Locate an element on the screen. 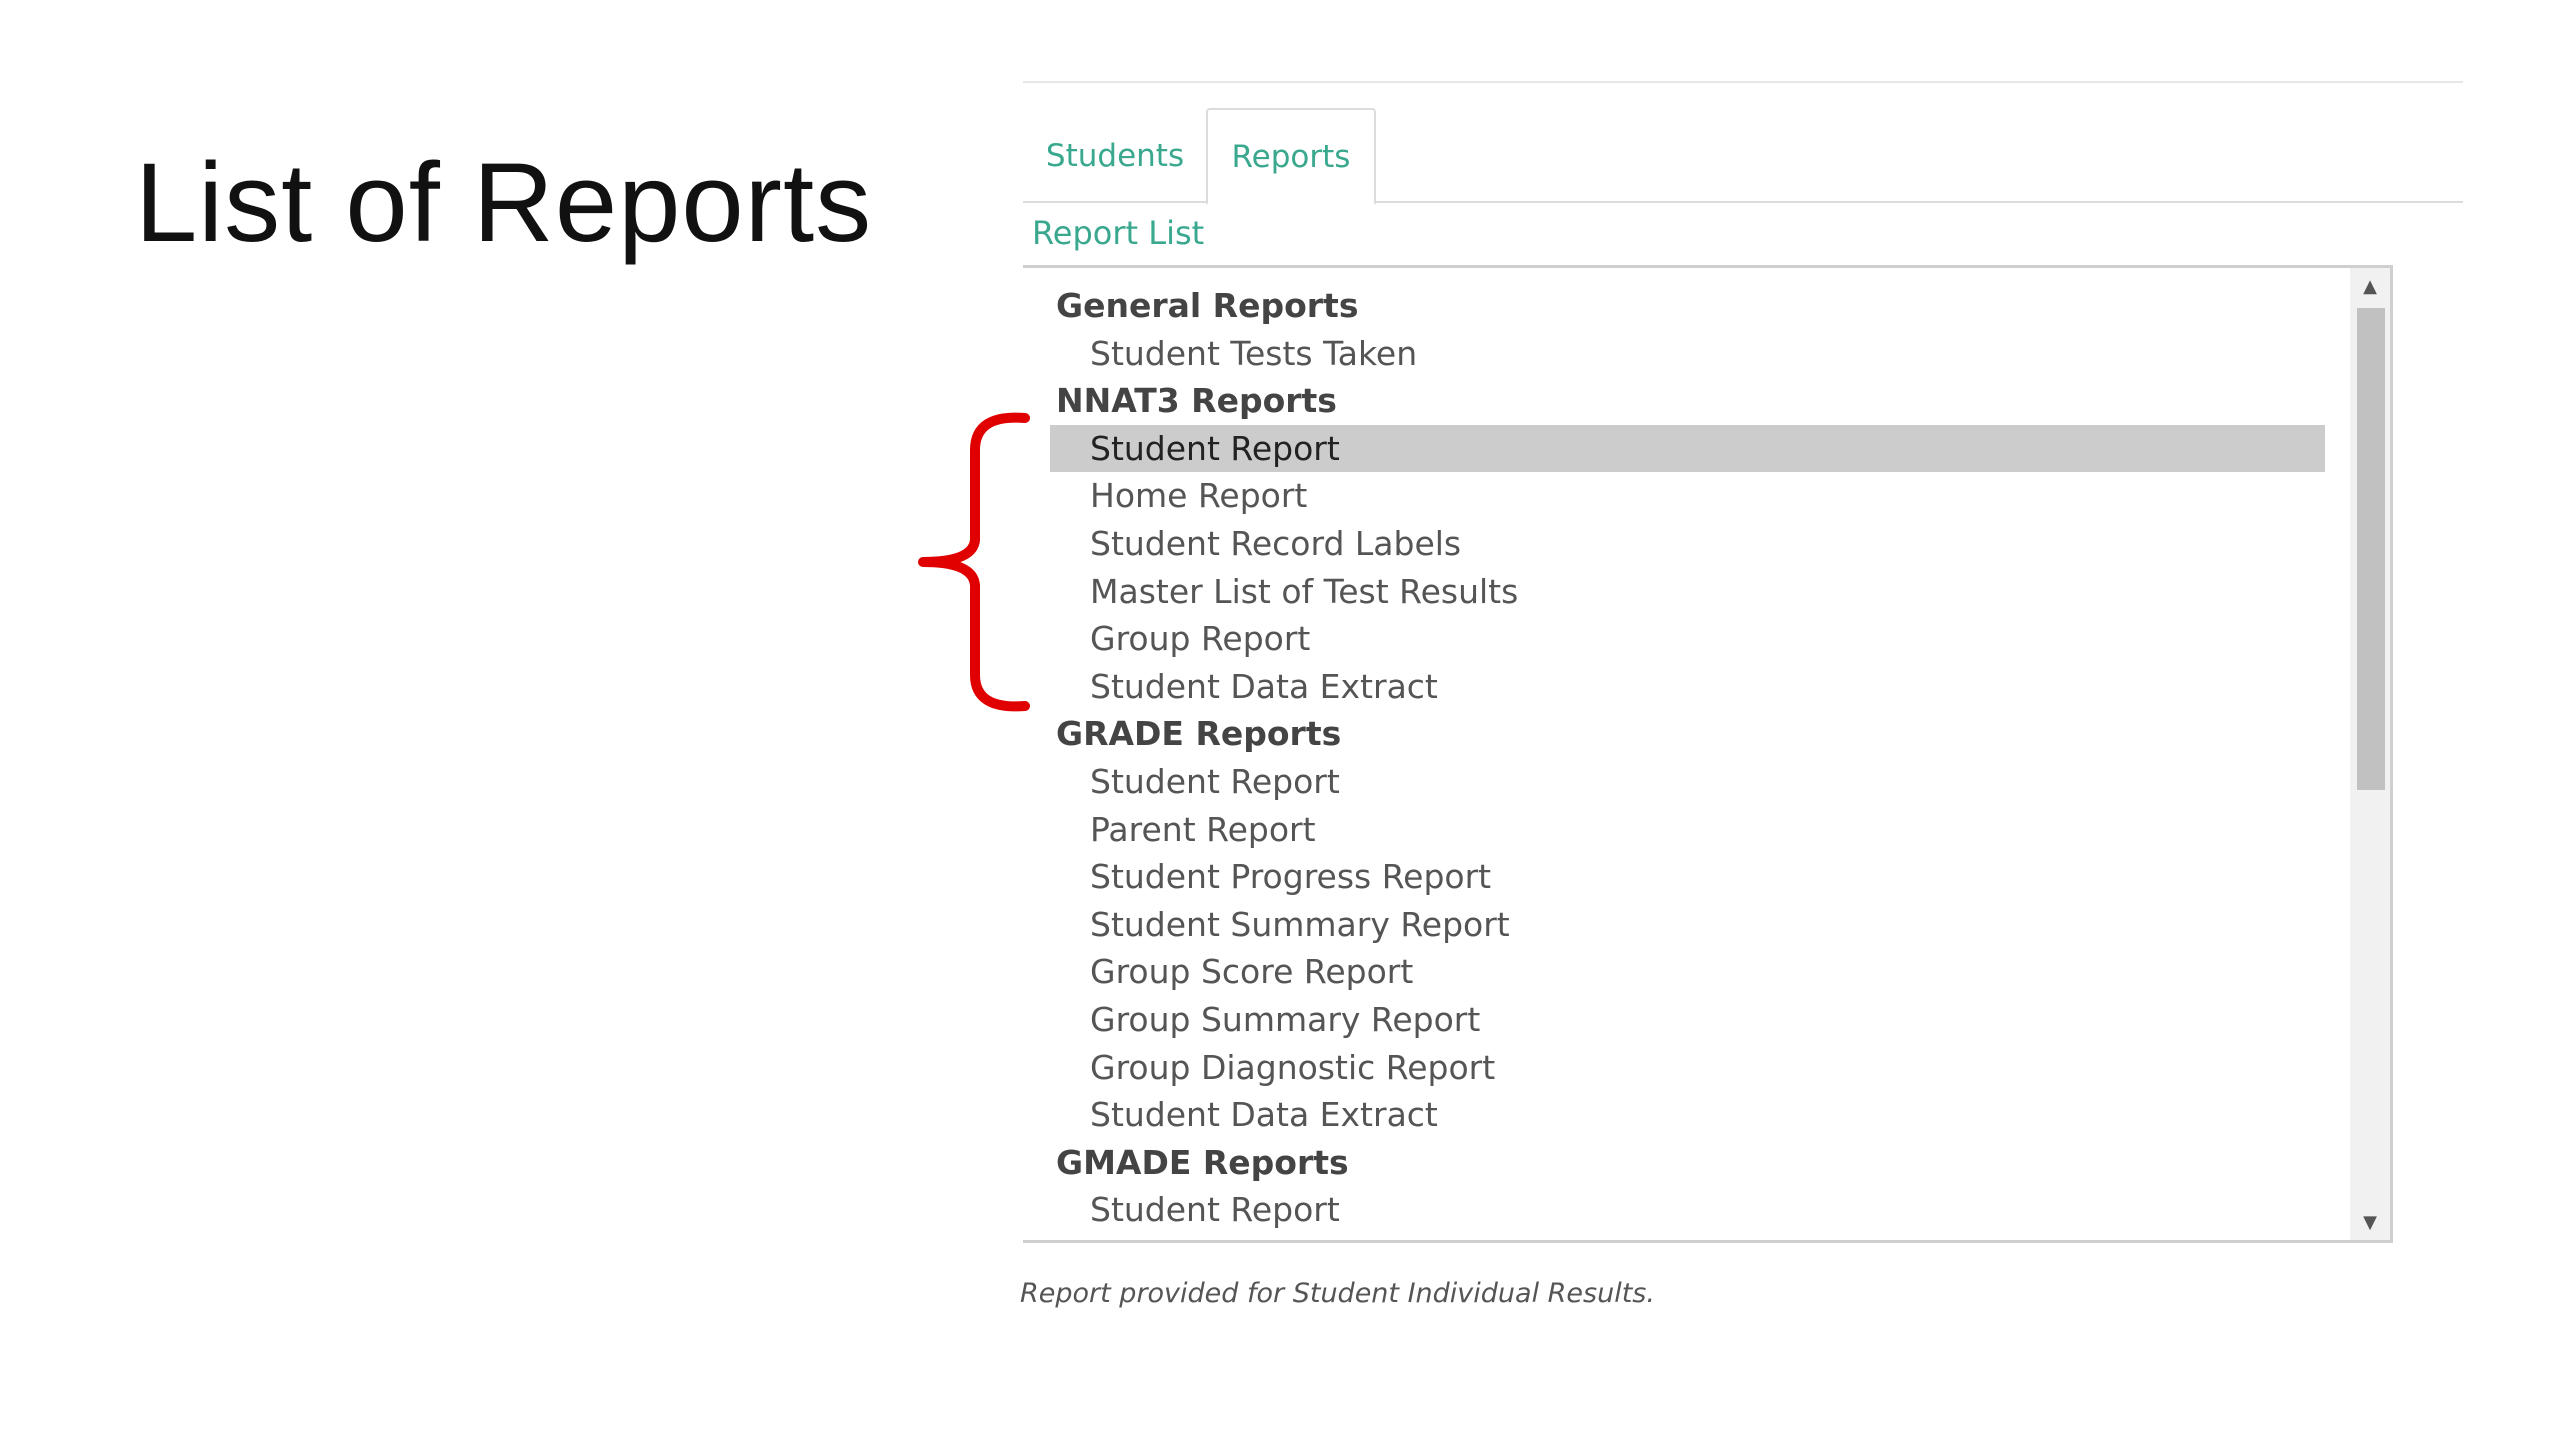 The height and width of the screenshot is (1440, 2560). report-item: Home Report is located at coordinates (1688, 496).